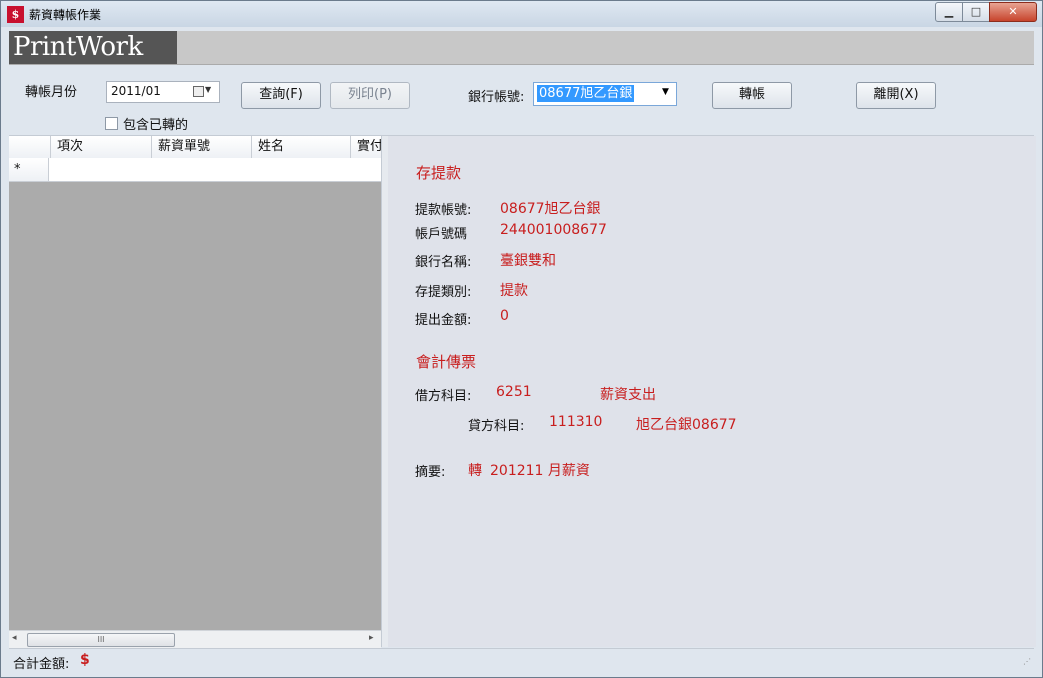 This screenshot has width=1043, height=678. Describe the element at coordinates (1028, 662) in the screenshot. I see `resize-grip-icon: ⋰` at that location.